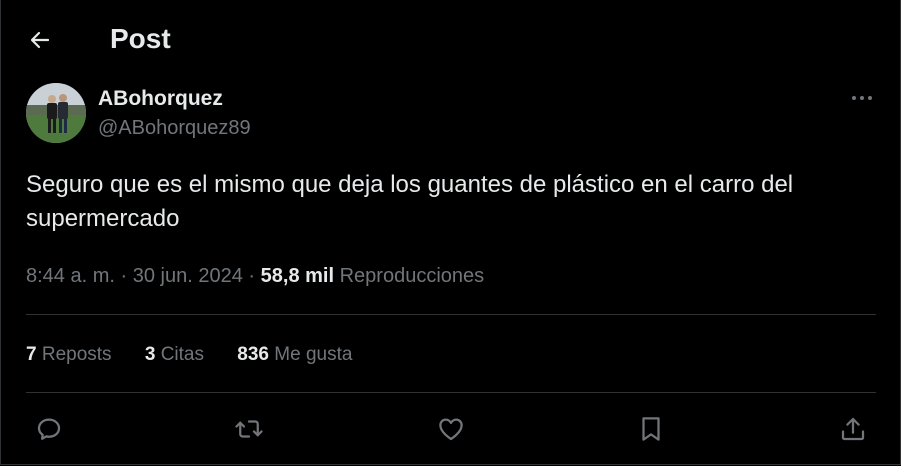 The image size is (901, 466). I want to click on quotes-stat: 3 Citas, so click(174, 355).